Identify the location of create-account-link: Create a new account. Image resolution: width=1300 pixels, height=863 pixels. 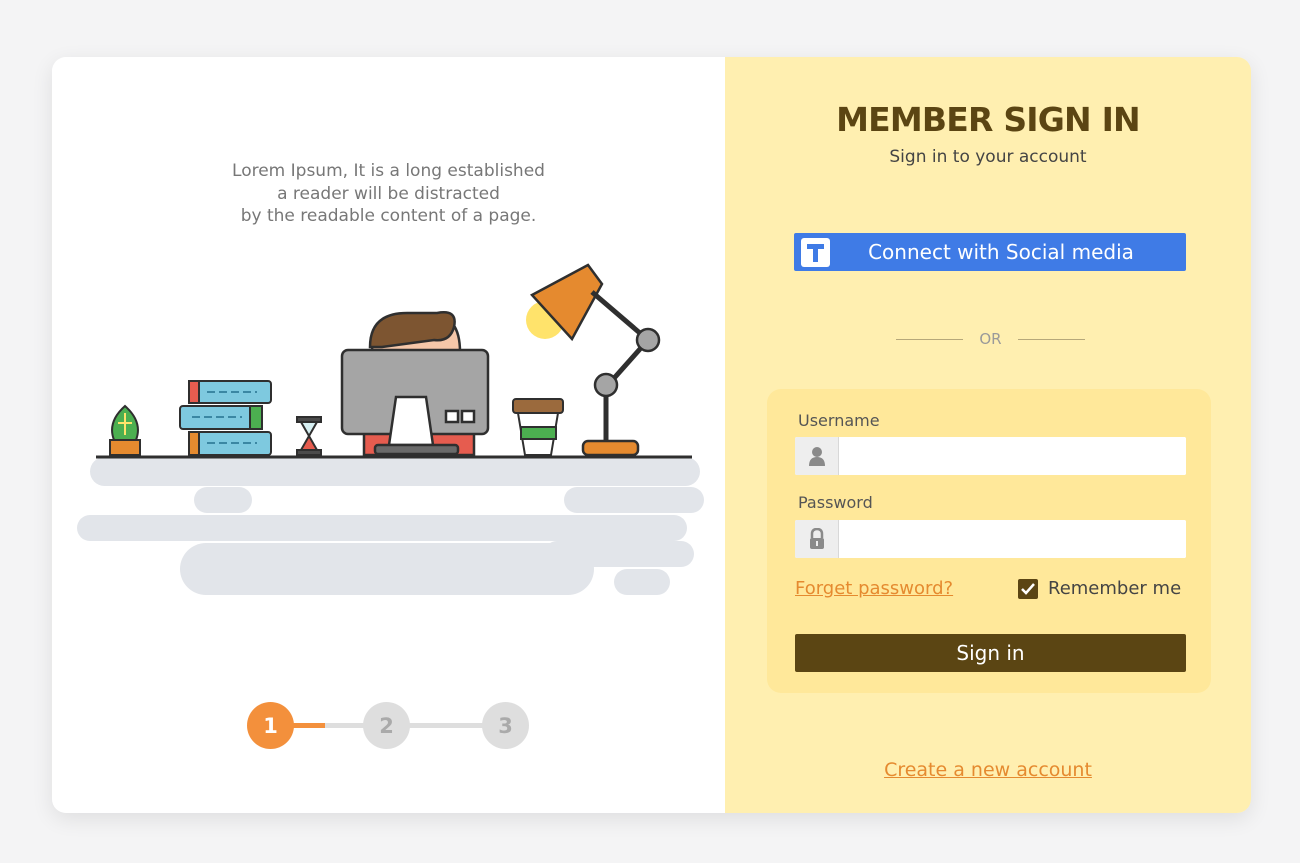
(988, 770).